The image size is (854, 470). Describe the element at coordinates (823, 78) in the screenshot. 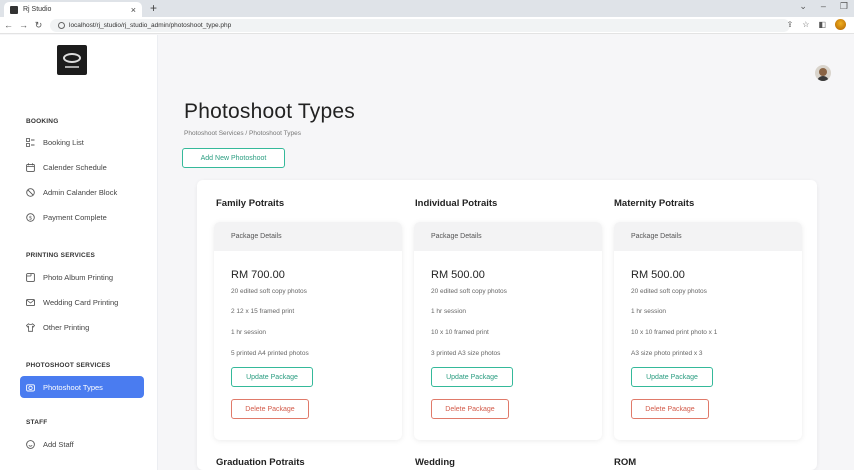

I see `avatar-body` at that location.